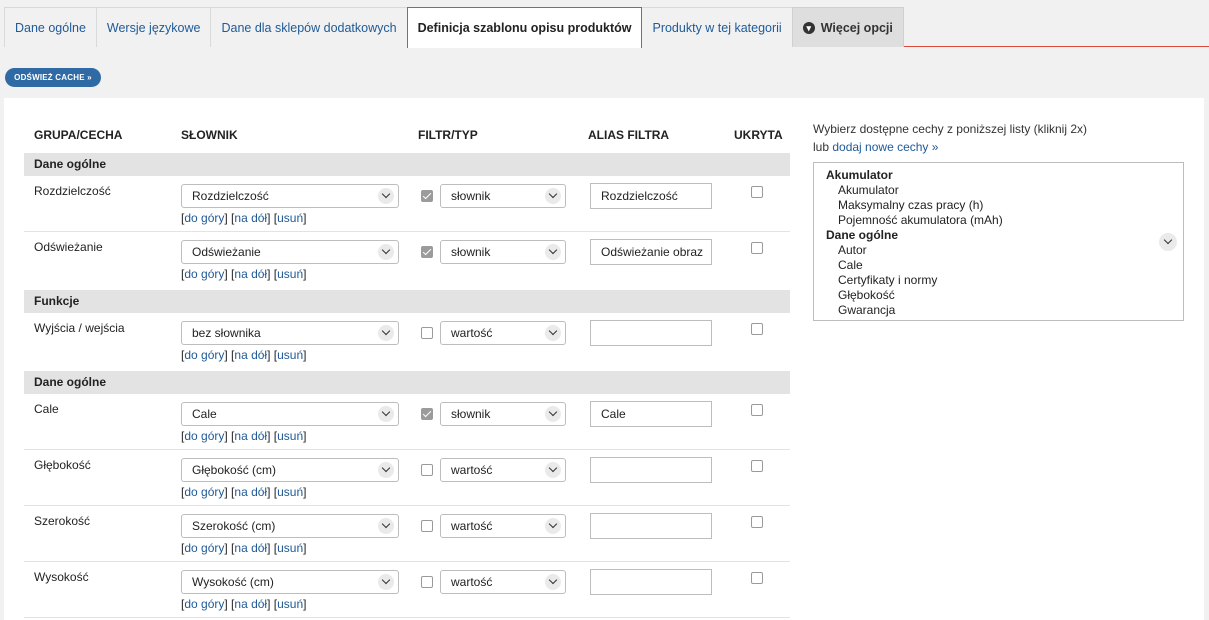 Image resolution: width=1209 pixels, height=620 pixels. Describe the element at coordinates (998, 220) in the screenshot. I see `list-item: Pojemność akumulatora (mAh)` at that location.